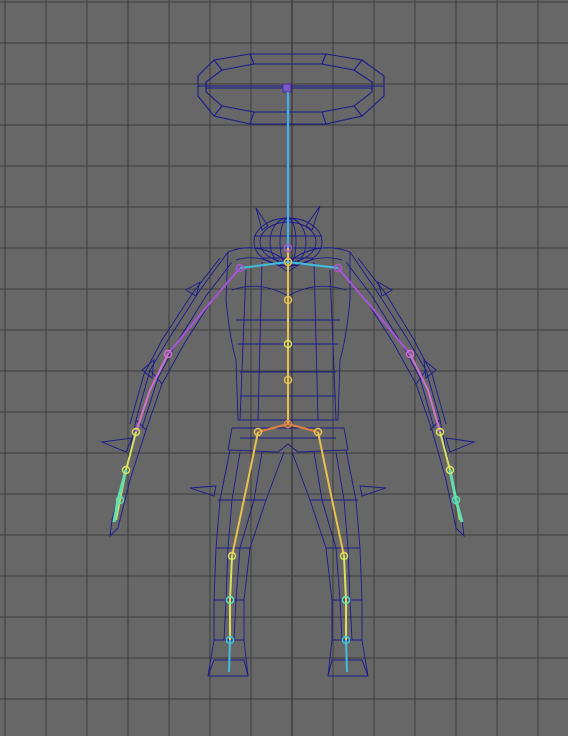  I want to click on bone-forearm-left, so click(152, 393).